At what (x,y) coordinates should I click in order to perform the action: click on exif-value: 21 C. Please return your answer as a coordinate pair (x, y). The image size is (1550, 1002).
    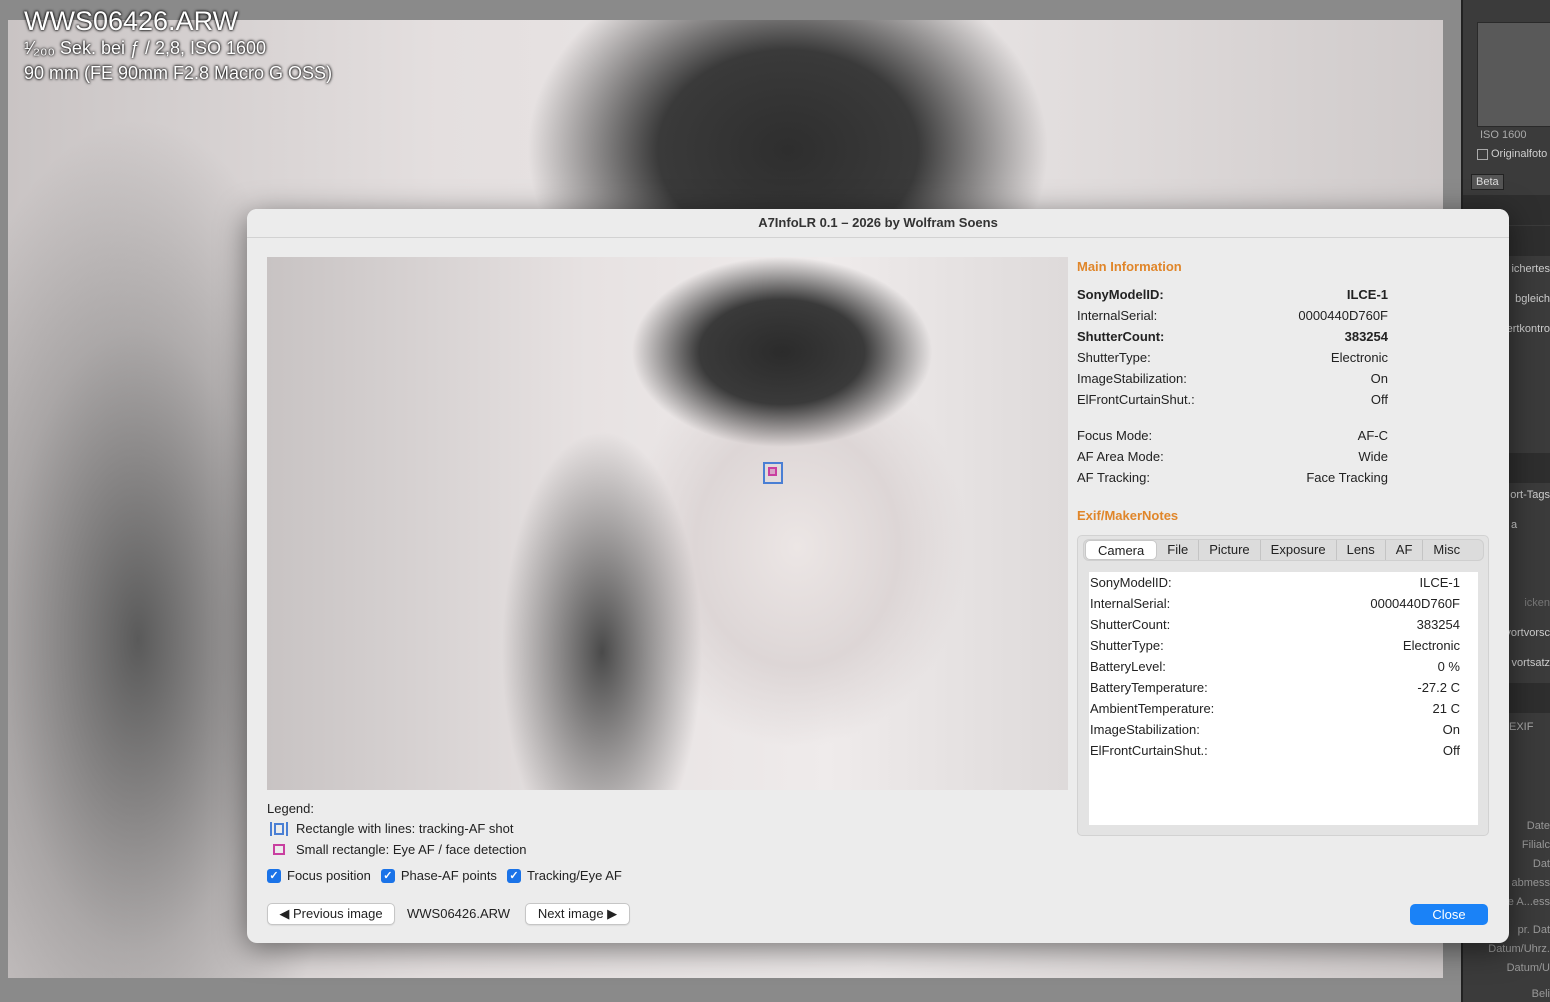
    Looking at the image, I should click on (1446, 708).